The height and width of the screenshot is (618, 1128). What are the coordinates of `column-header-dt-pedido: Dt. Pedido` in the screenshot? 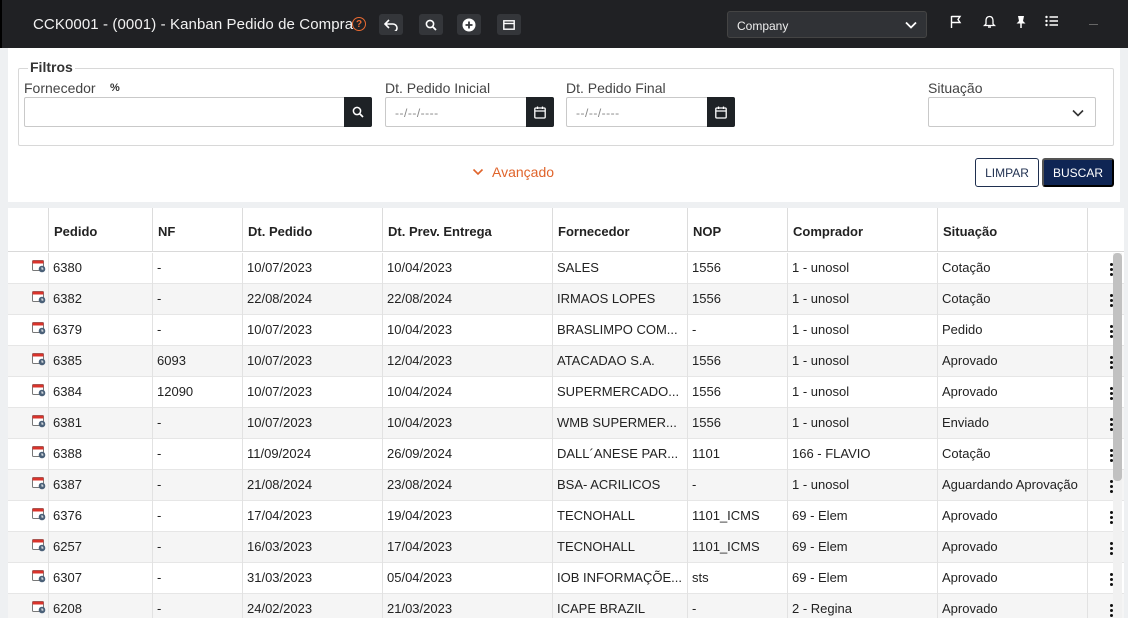 It's located at (312, 230).